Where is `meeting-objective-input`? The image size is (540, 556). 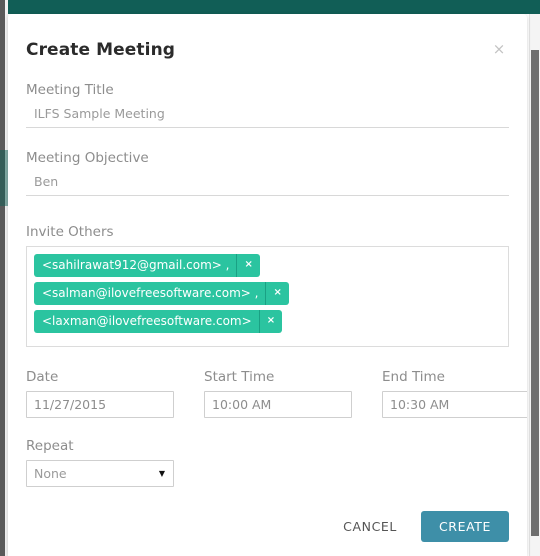
meeting-objective-input is located at coordinates (267, 183).